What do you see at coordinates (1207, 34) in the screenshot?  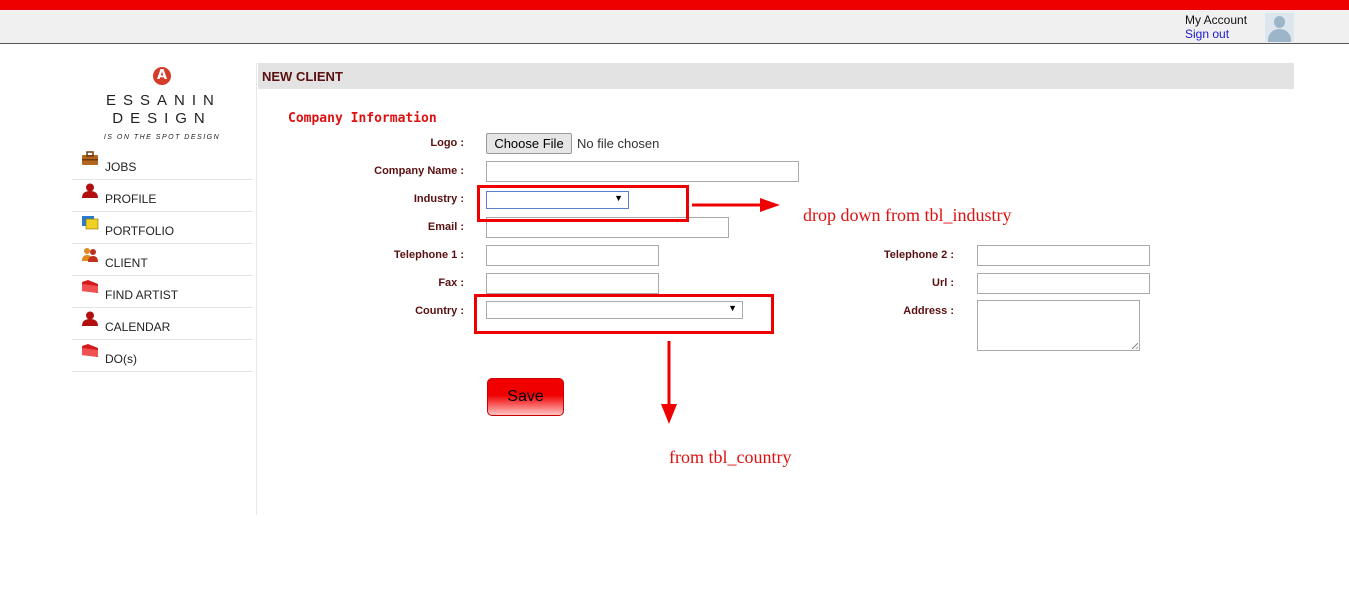 I see `sign-out-link: Sign out` at bounding box center [1207, 34].